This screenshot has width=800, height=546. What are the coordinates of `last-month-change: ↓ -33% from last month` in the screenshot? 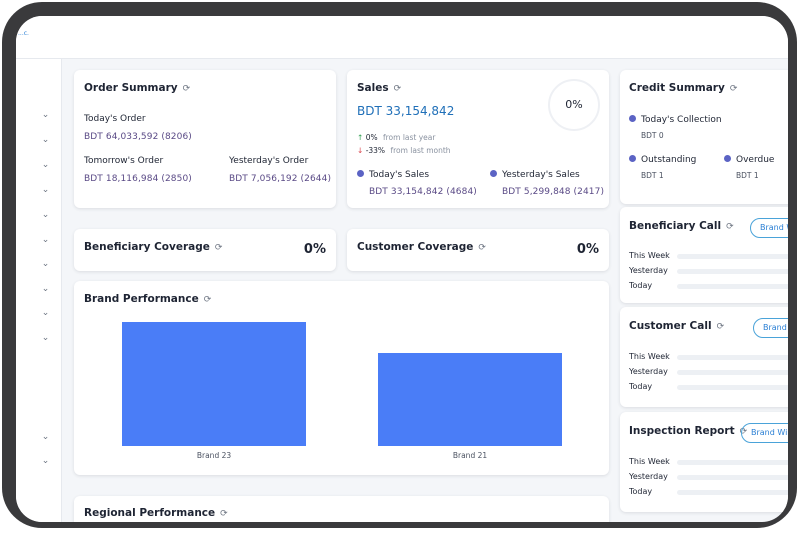 It's located at (404, 150).